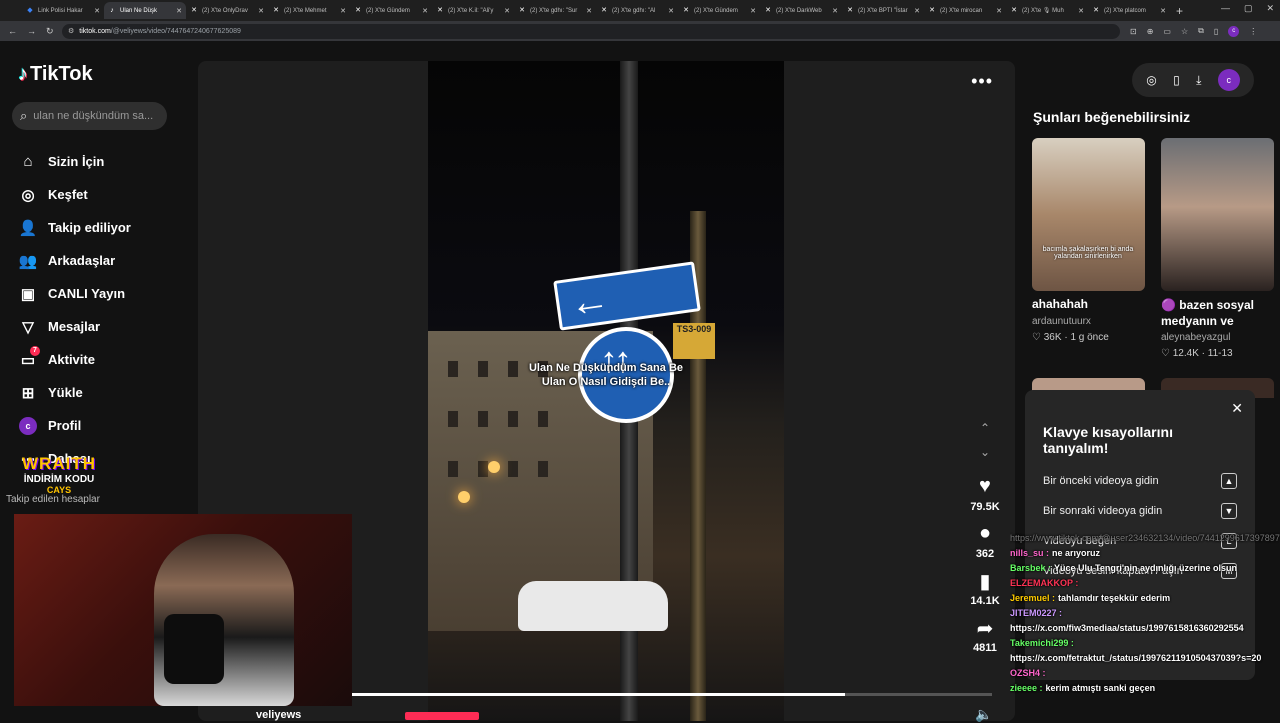  I want to click on new-tab-icon: +, so click(1179, 11).